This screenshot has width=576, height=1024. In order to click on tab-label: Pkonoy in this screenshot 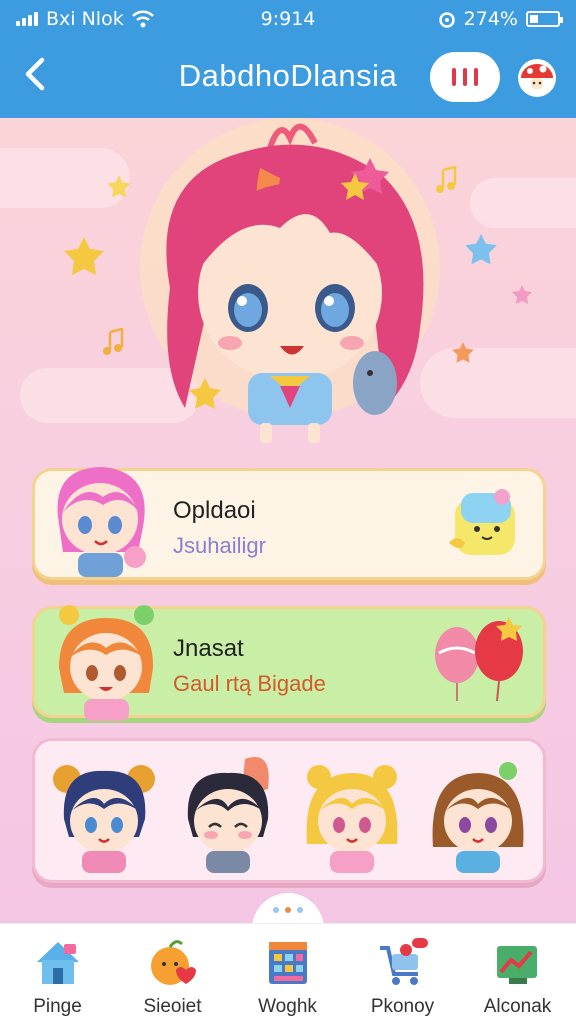, I will do `click(402, 1006)`.